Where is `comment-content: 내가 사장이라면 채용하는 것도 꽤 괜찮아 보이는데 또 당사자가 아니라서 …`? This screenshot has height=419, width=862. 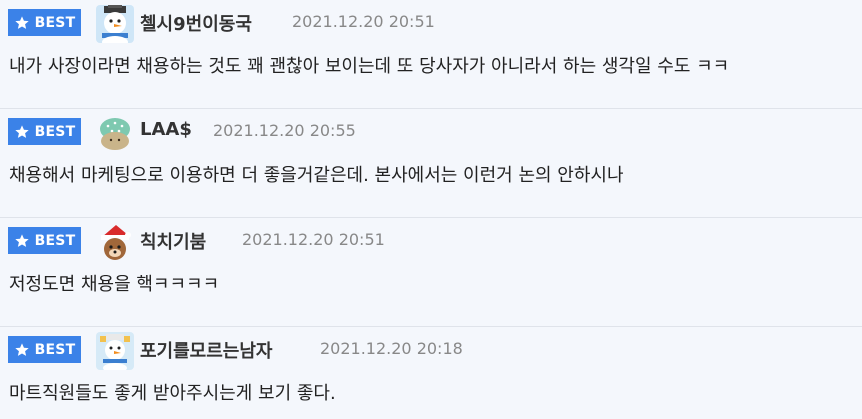
comment-content: 내가 사장이라면 채용하는 것도 꽤 괜찮아 보이는데 또 당사자가 아니라서 … is located at coordinates (369, 66).